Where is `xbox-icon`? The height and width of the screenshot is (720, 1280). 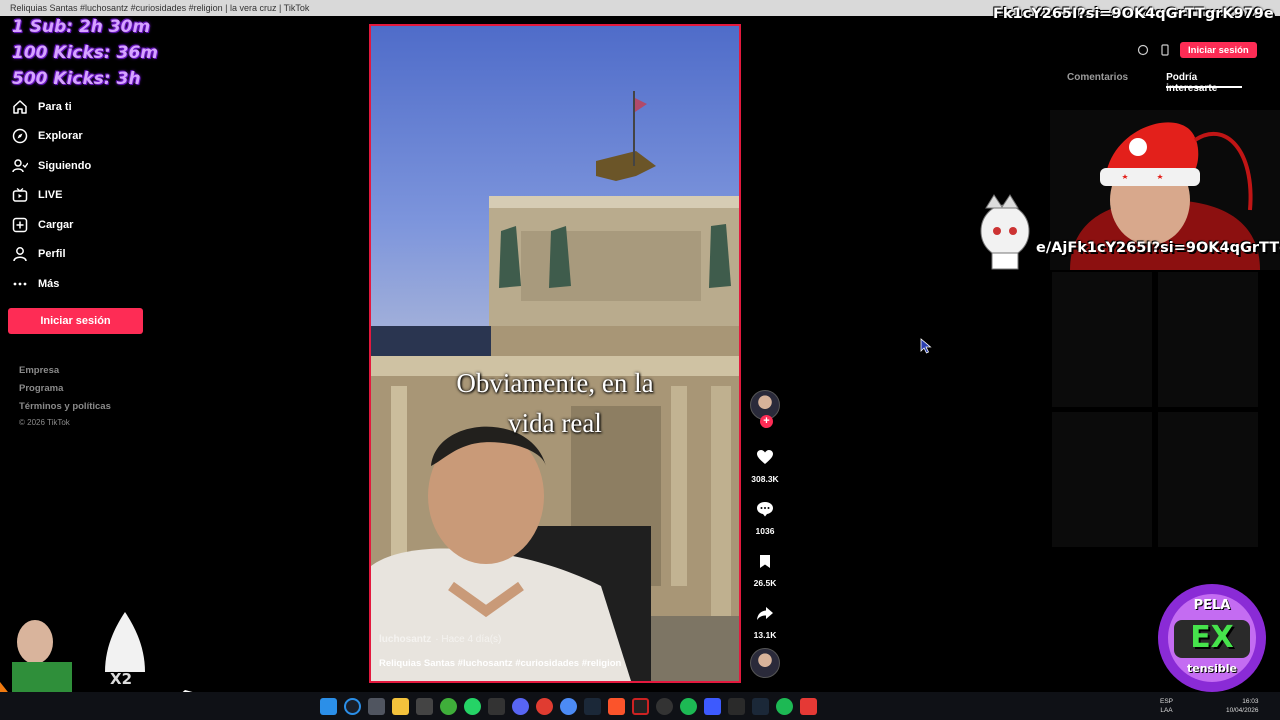
xbox-icon is located at coordinates (448, 706).